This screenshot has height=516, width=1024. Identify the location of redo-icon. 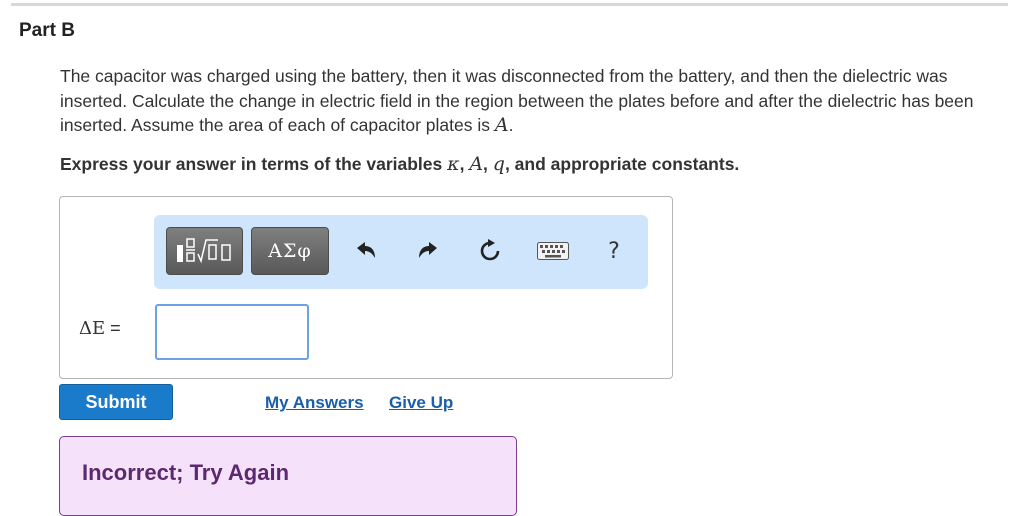
(428, 250).